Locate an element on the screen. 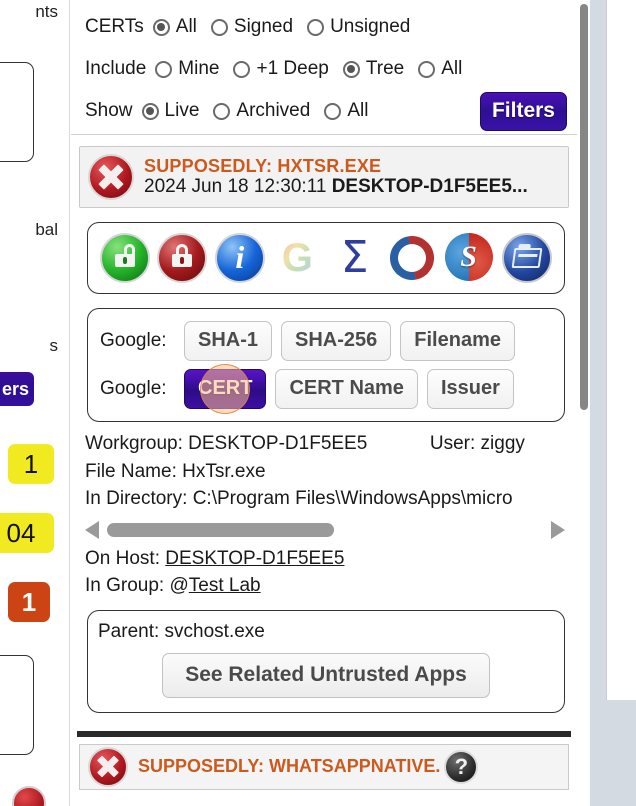 The width and height of the screenshot is (636, 806). open-folder-icon is located at coordinates (526, 258).